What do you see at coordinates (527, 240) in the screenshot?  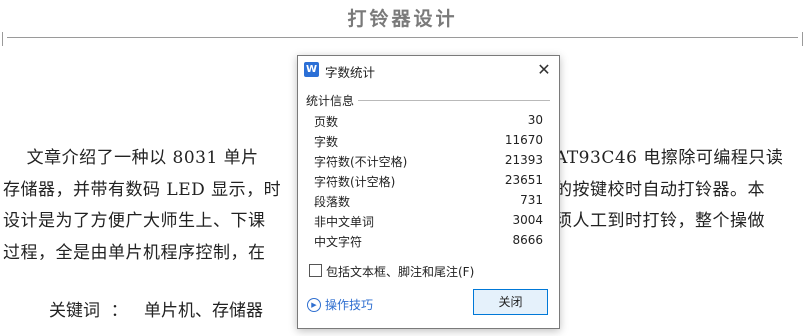 I see `stats-value: 8666` at bounding box center [527, 240].